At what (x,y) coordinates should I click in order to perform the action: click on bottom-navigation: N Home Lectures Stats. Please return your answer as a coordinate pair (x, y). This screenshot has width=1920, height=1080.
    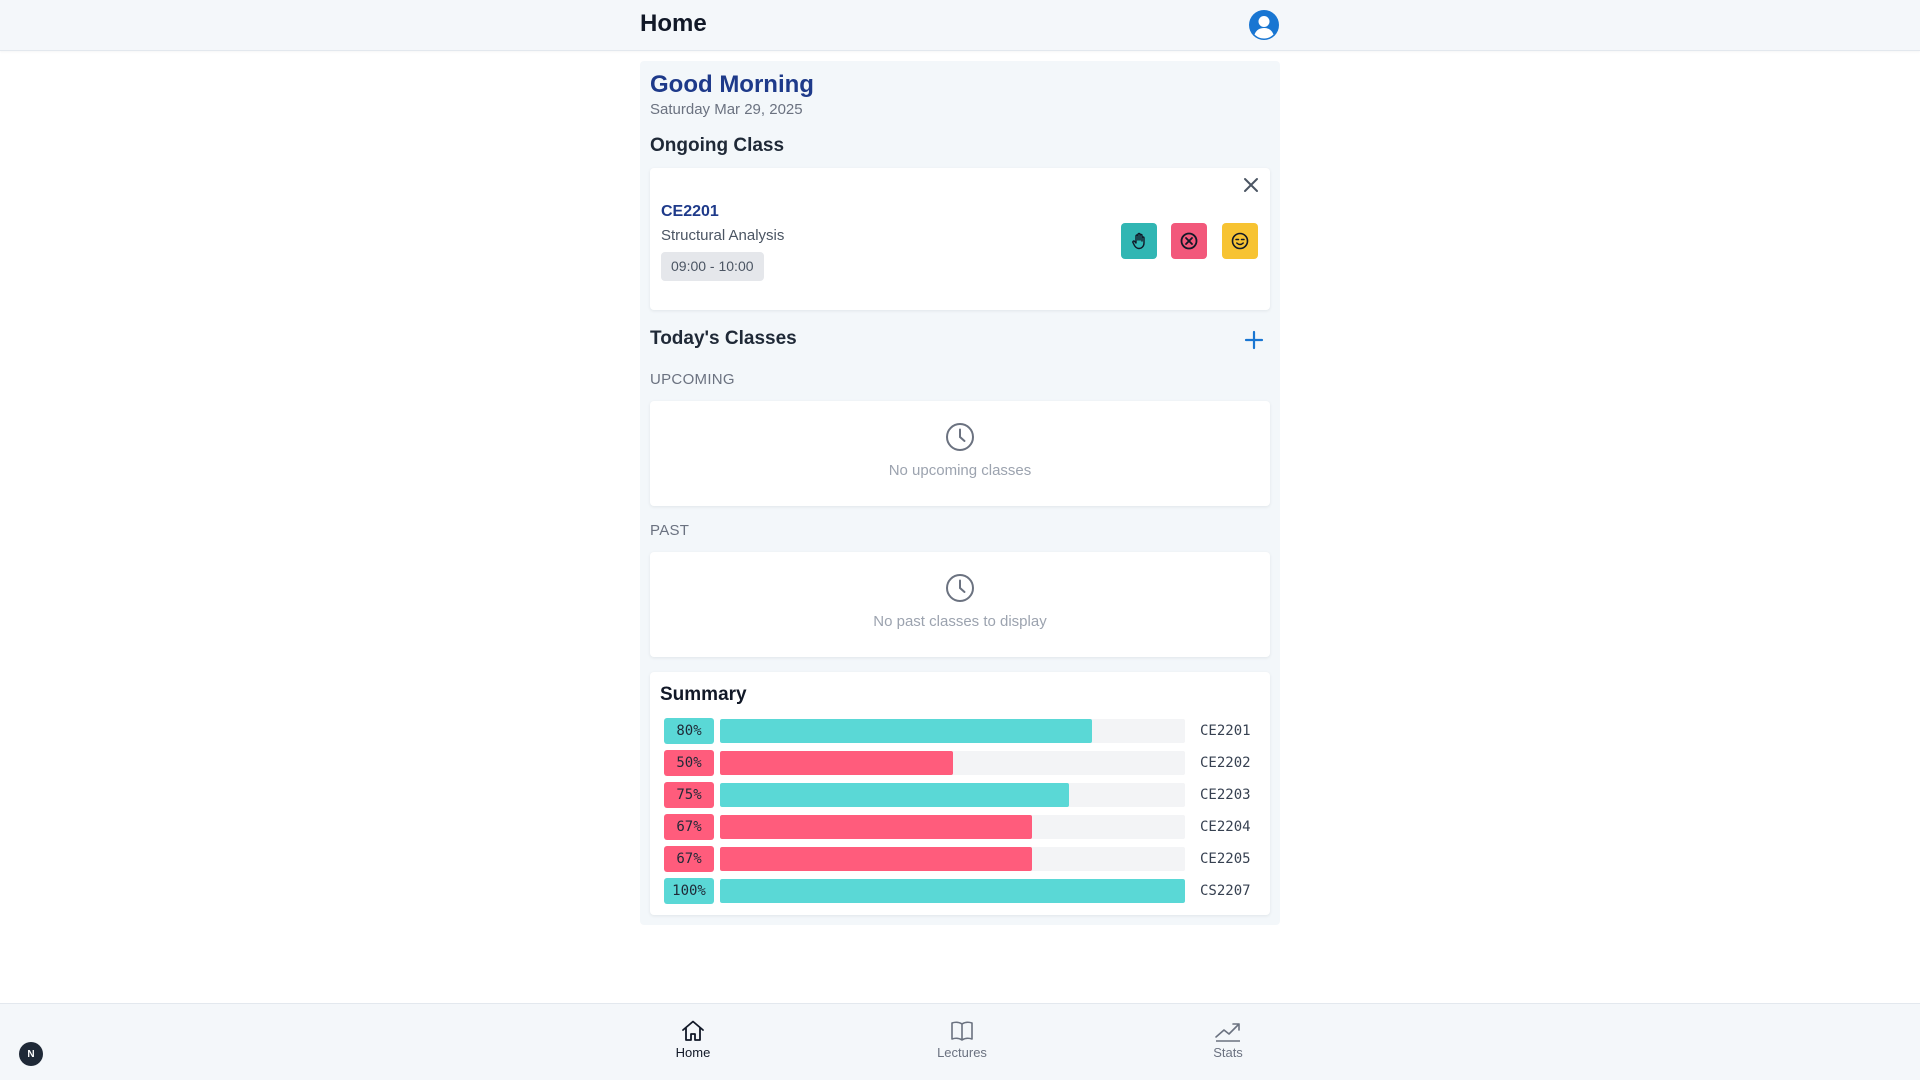
    Looking at the image, I should click on (960, 1041).